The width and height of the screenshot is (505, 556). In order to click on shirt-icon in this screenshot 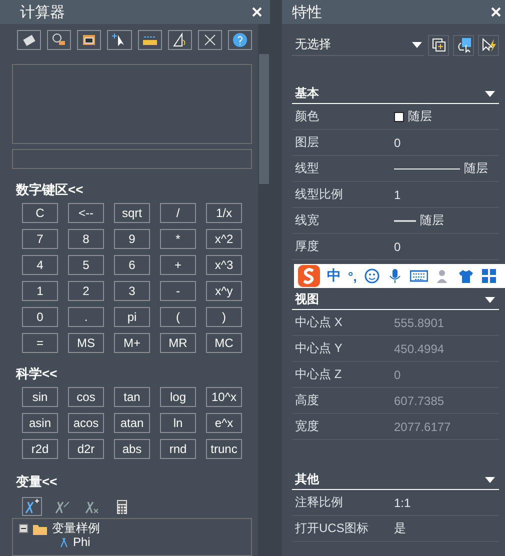, I will do `click(466, 276)`.